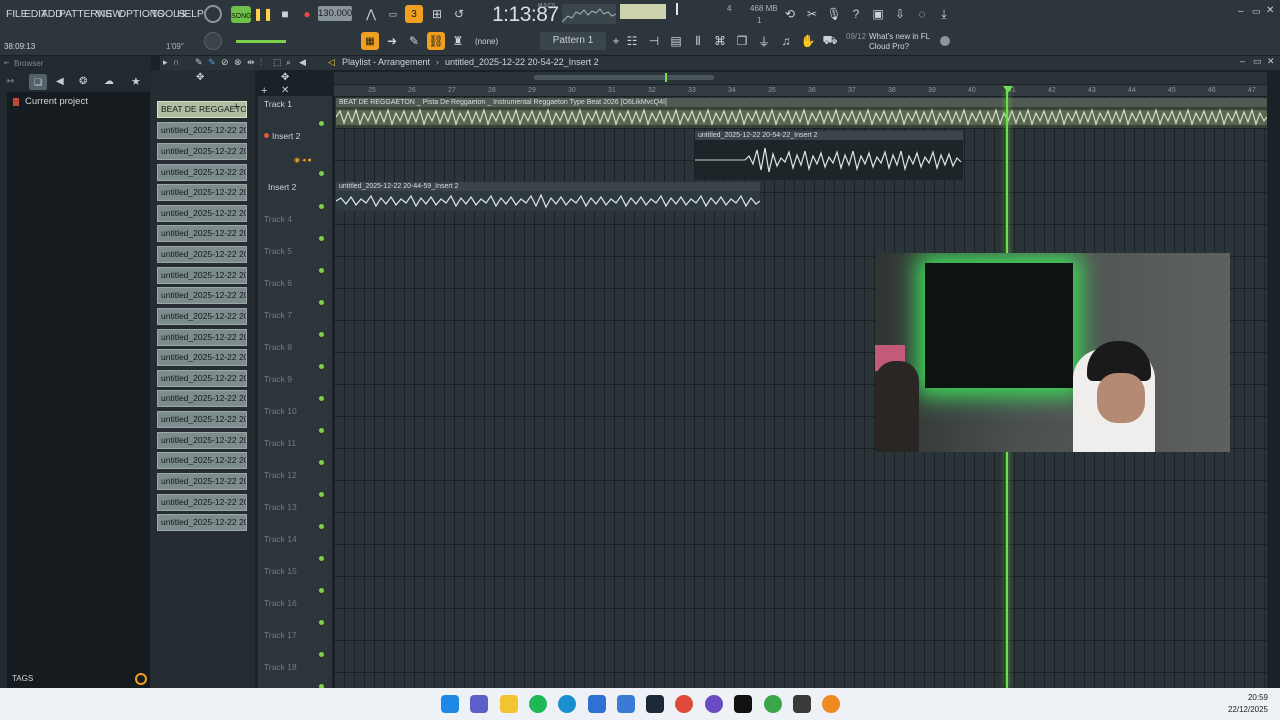 This screenshot has height=720, width=1280. What do you see at coordinates (280, 443) in the screenshot?
I see `track-label: Track 11` at bounding box center [280, 443].